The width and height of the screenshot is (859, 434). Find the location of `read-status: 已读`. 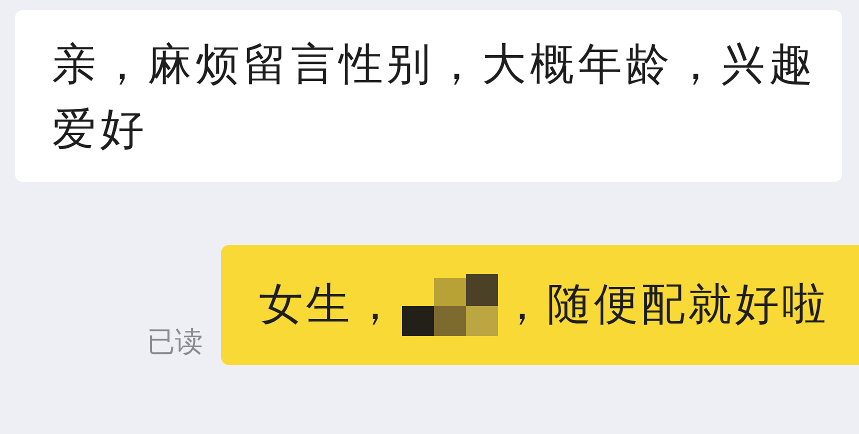

read-status: 已读 is located at coordinates (175, 342).